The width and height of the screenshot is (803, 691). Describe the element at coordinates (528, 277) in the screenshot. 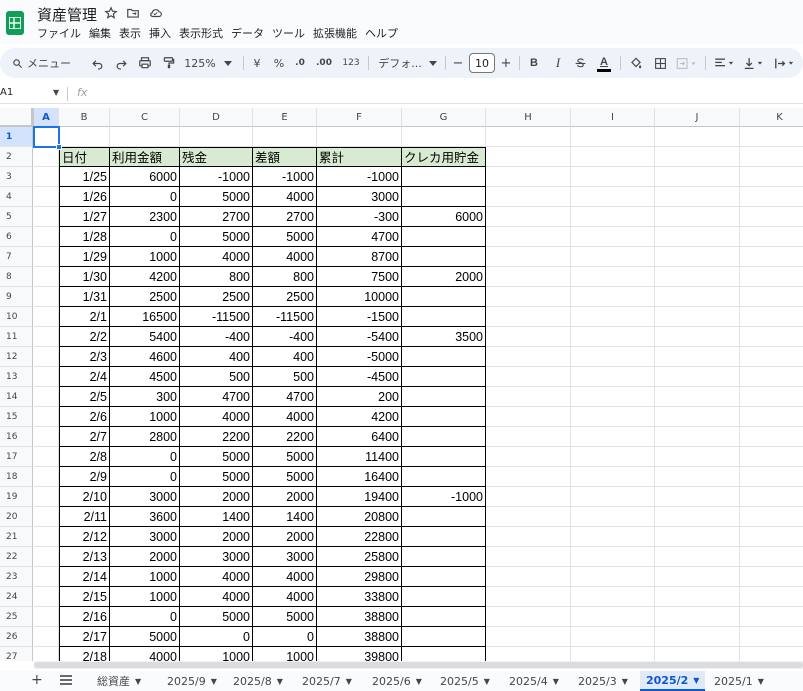

I see `cell-h8` at that location.